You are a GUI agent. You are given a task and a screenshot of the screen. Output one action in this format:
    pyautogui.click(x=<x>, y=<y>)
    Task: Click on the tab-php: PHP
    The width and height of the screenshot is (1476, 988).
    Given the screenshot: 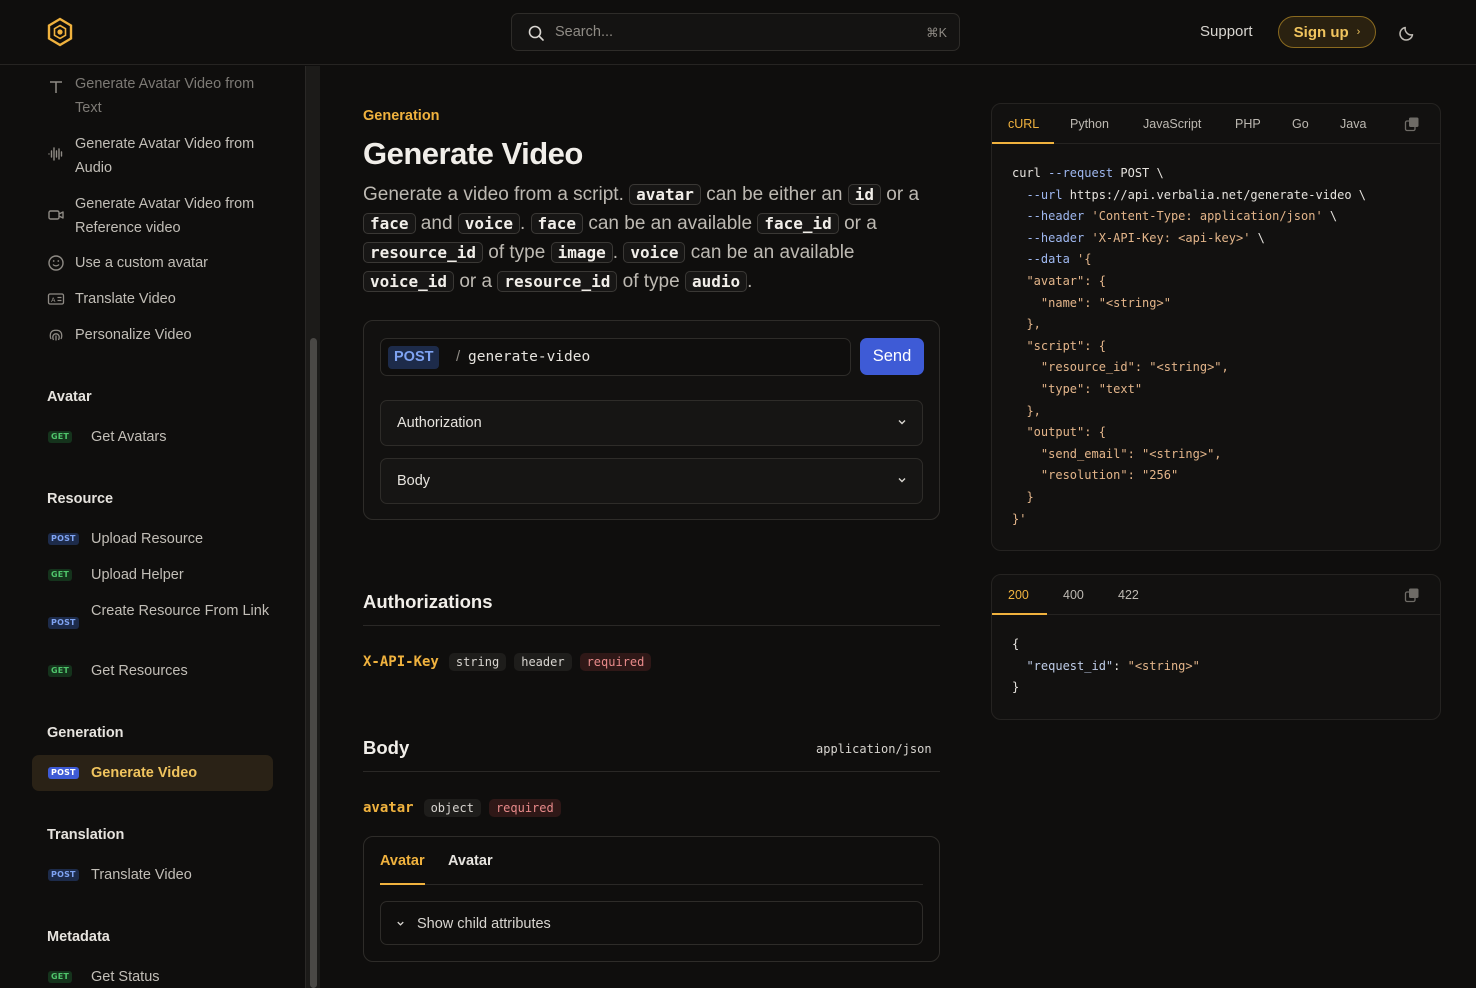 What is the action you would take?
    pyautogui.click(x=1248, y=124)
    